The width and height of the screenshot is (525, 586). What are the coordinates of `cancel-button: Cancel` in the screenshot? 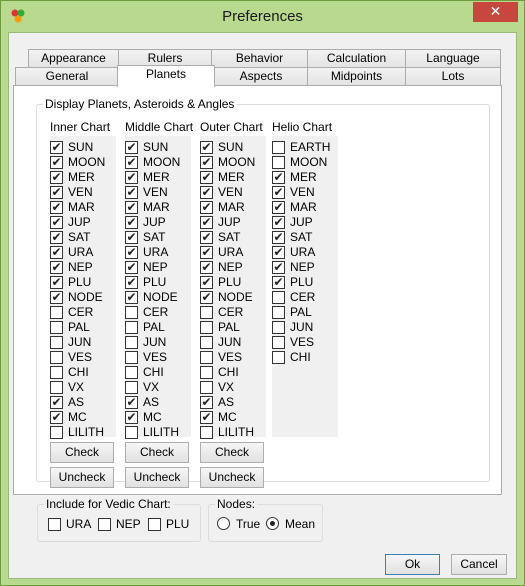 It's located at (479, 564).